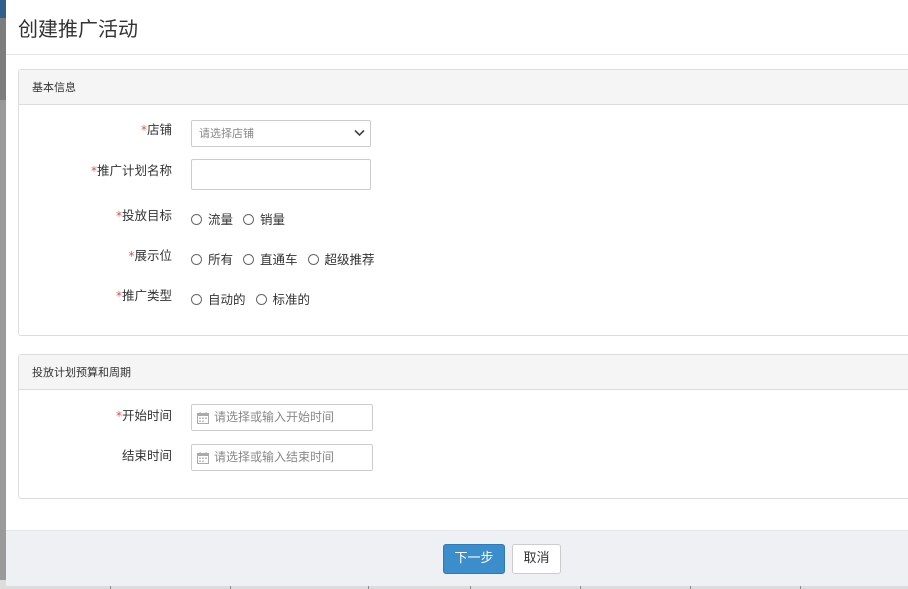 The image size is (908, 589). Describe the element at coordinates (274, 417) in the screenshot. I see `start-time-placeholder: 请选择或输入开始时间` at that location.